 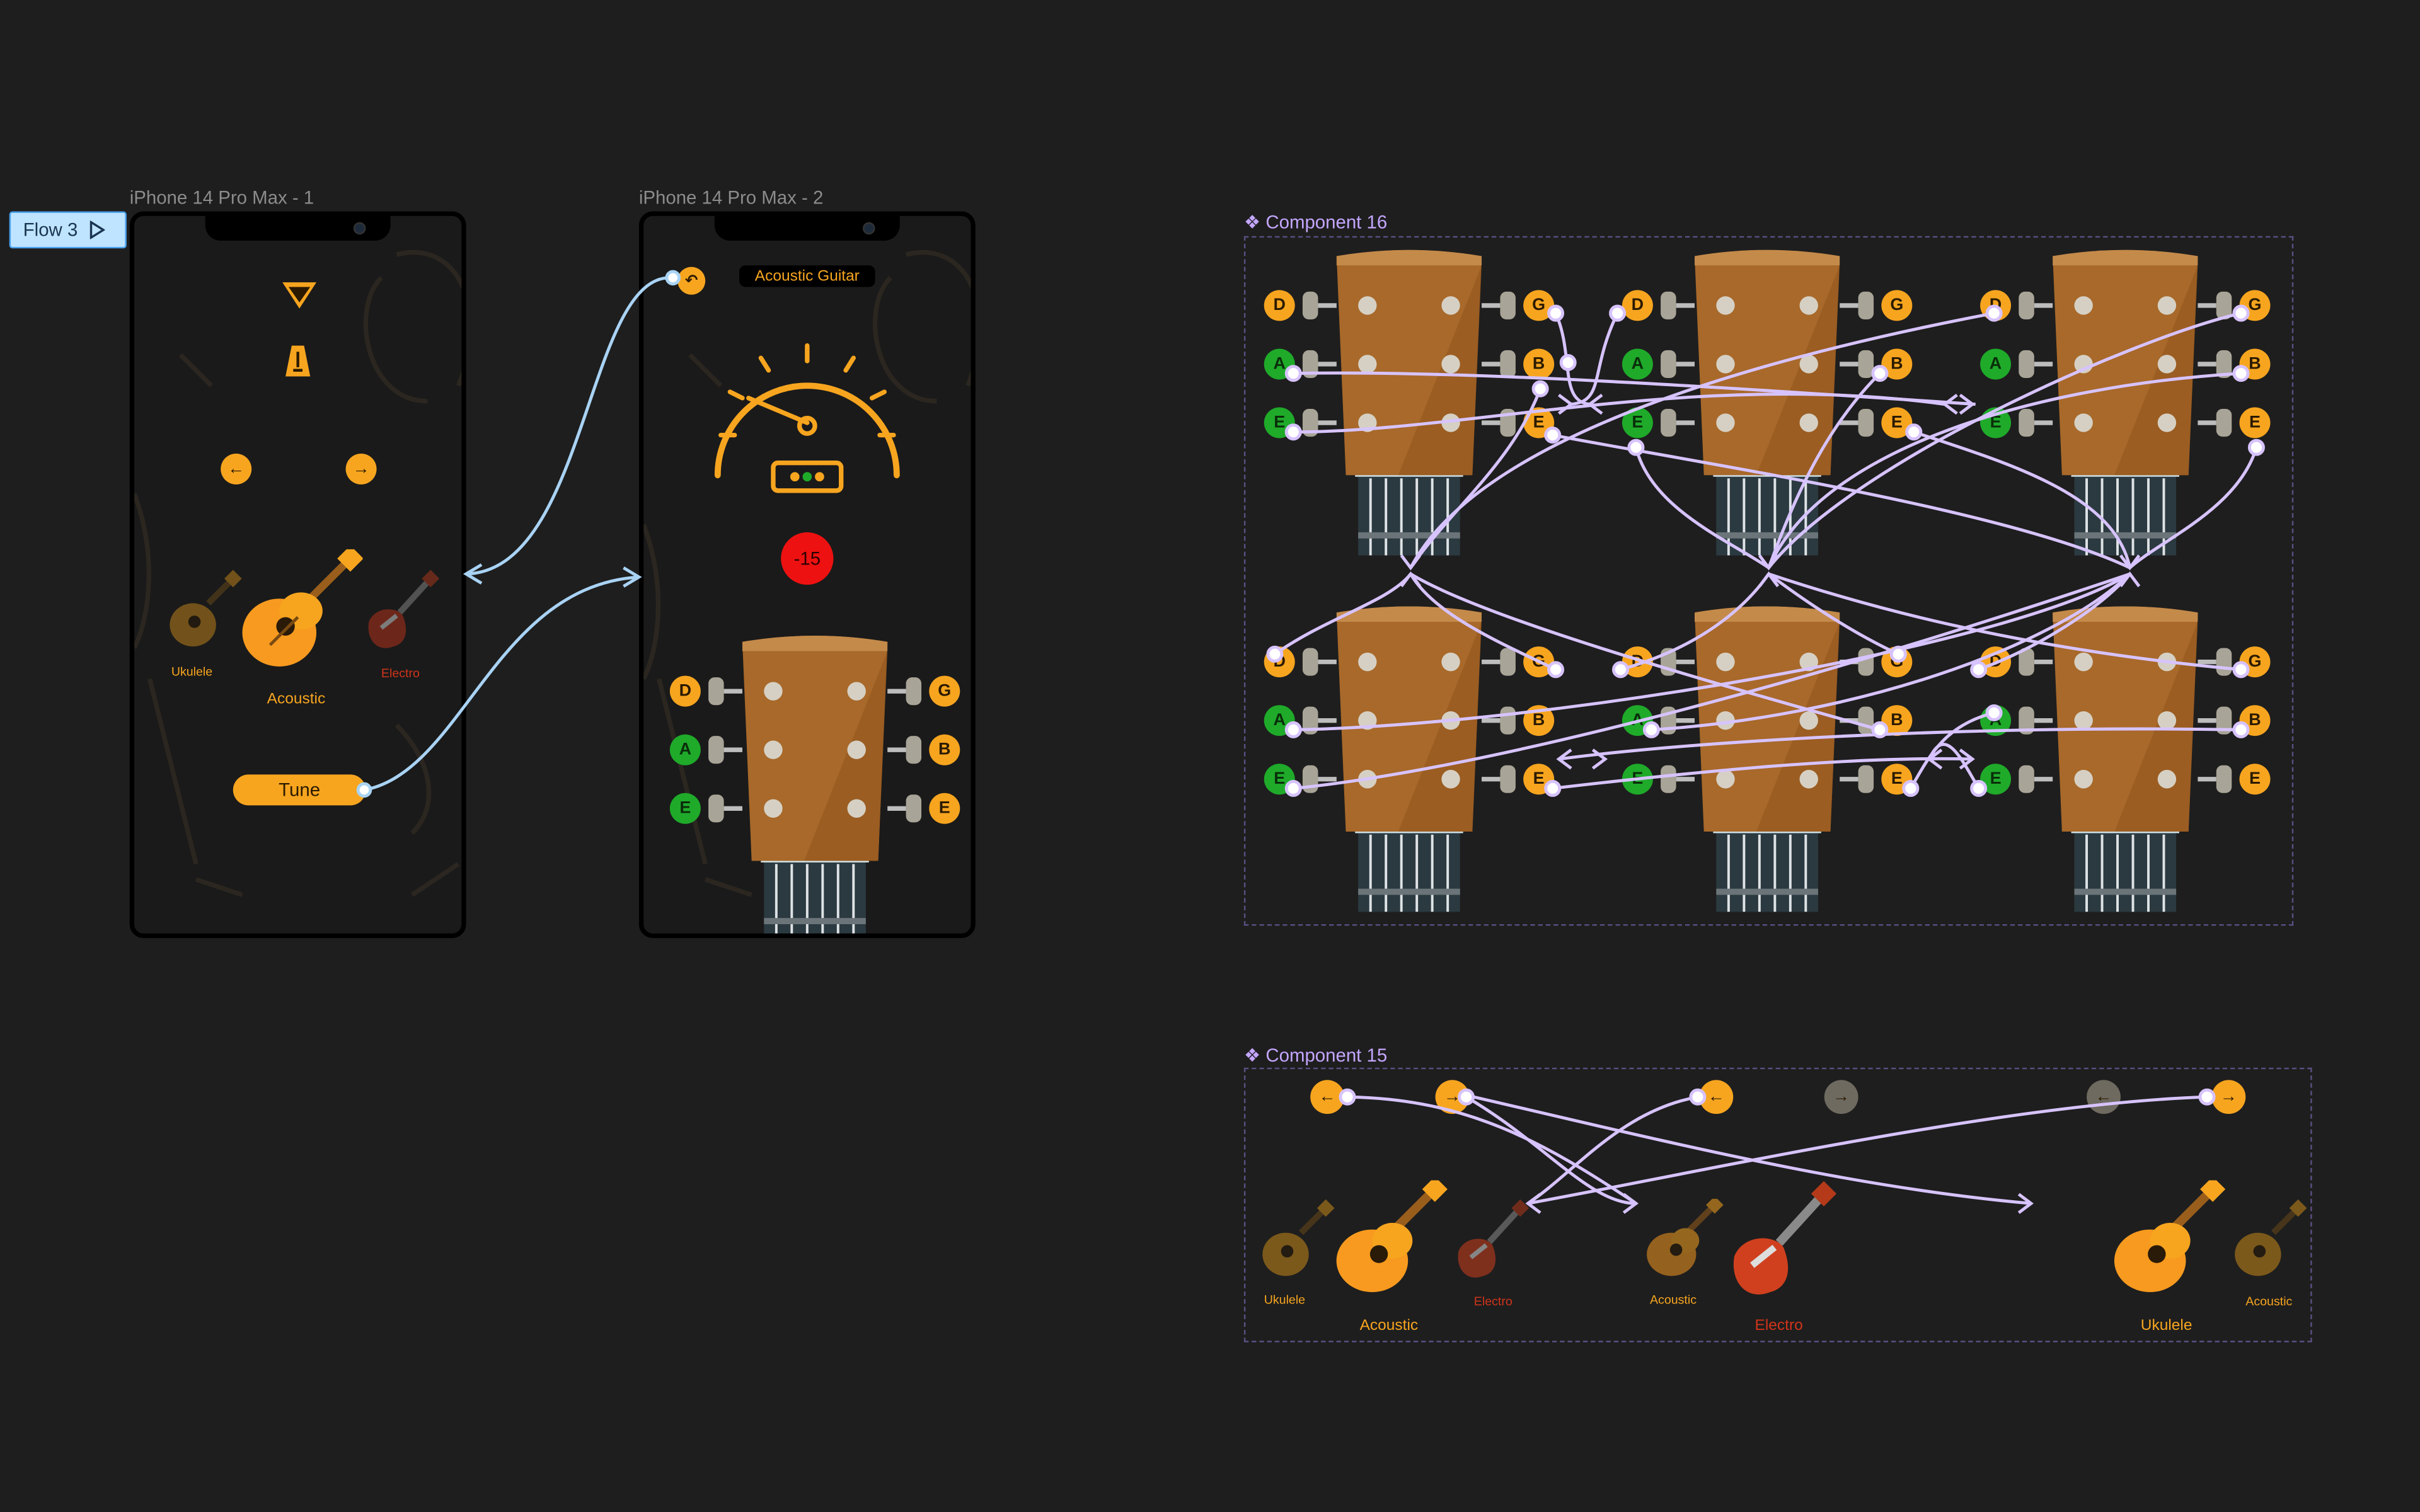 I want to click on previous-instrument-button: ←, so click(x=237, y=469).